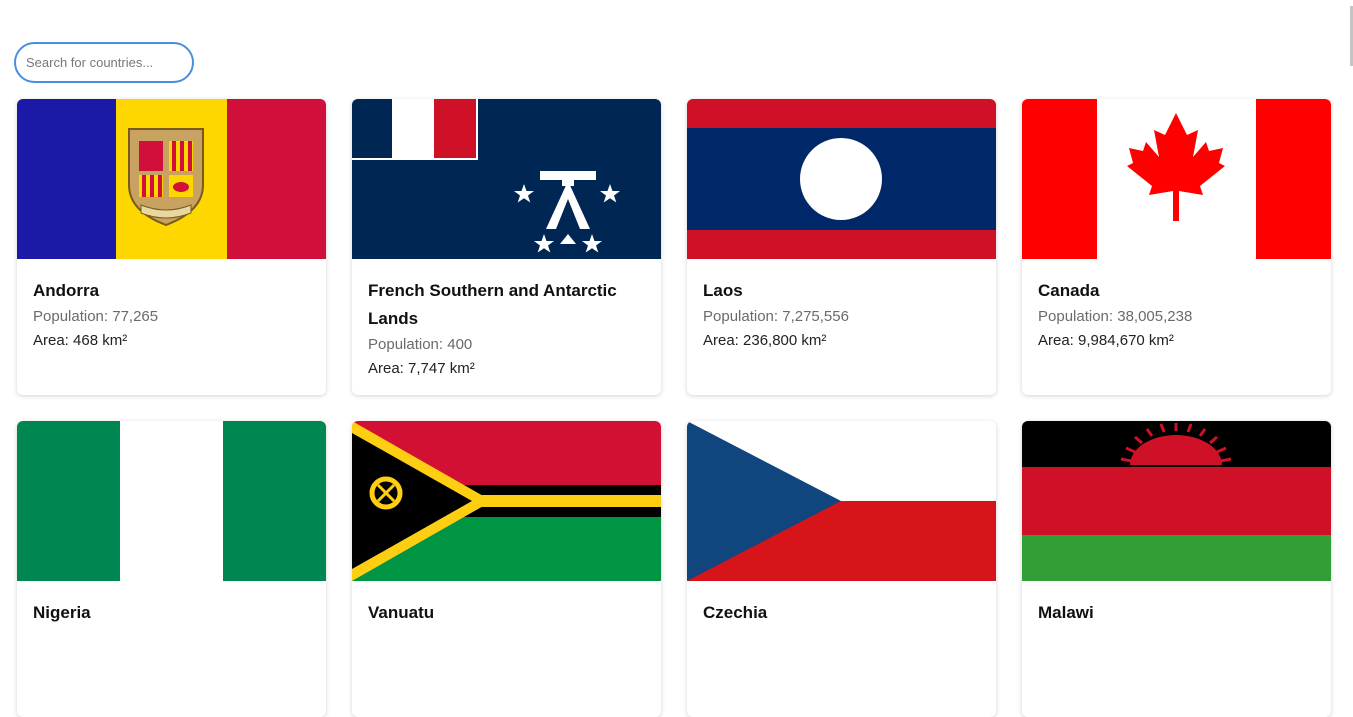 The image size is (1353, 717). Describe the element at coordinates (1176, 501) in the screenshot. I see `malawi-flag` at that location.